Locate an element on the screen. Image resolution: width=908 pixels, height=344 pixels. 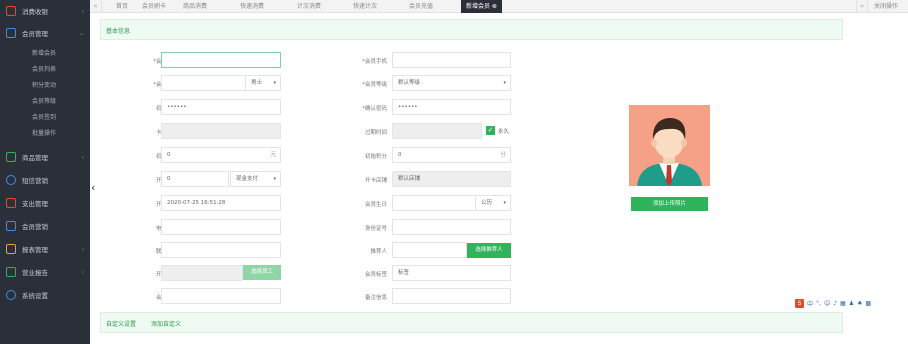
staff-input is located at coordinates (202, 273).